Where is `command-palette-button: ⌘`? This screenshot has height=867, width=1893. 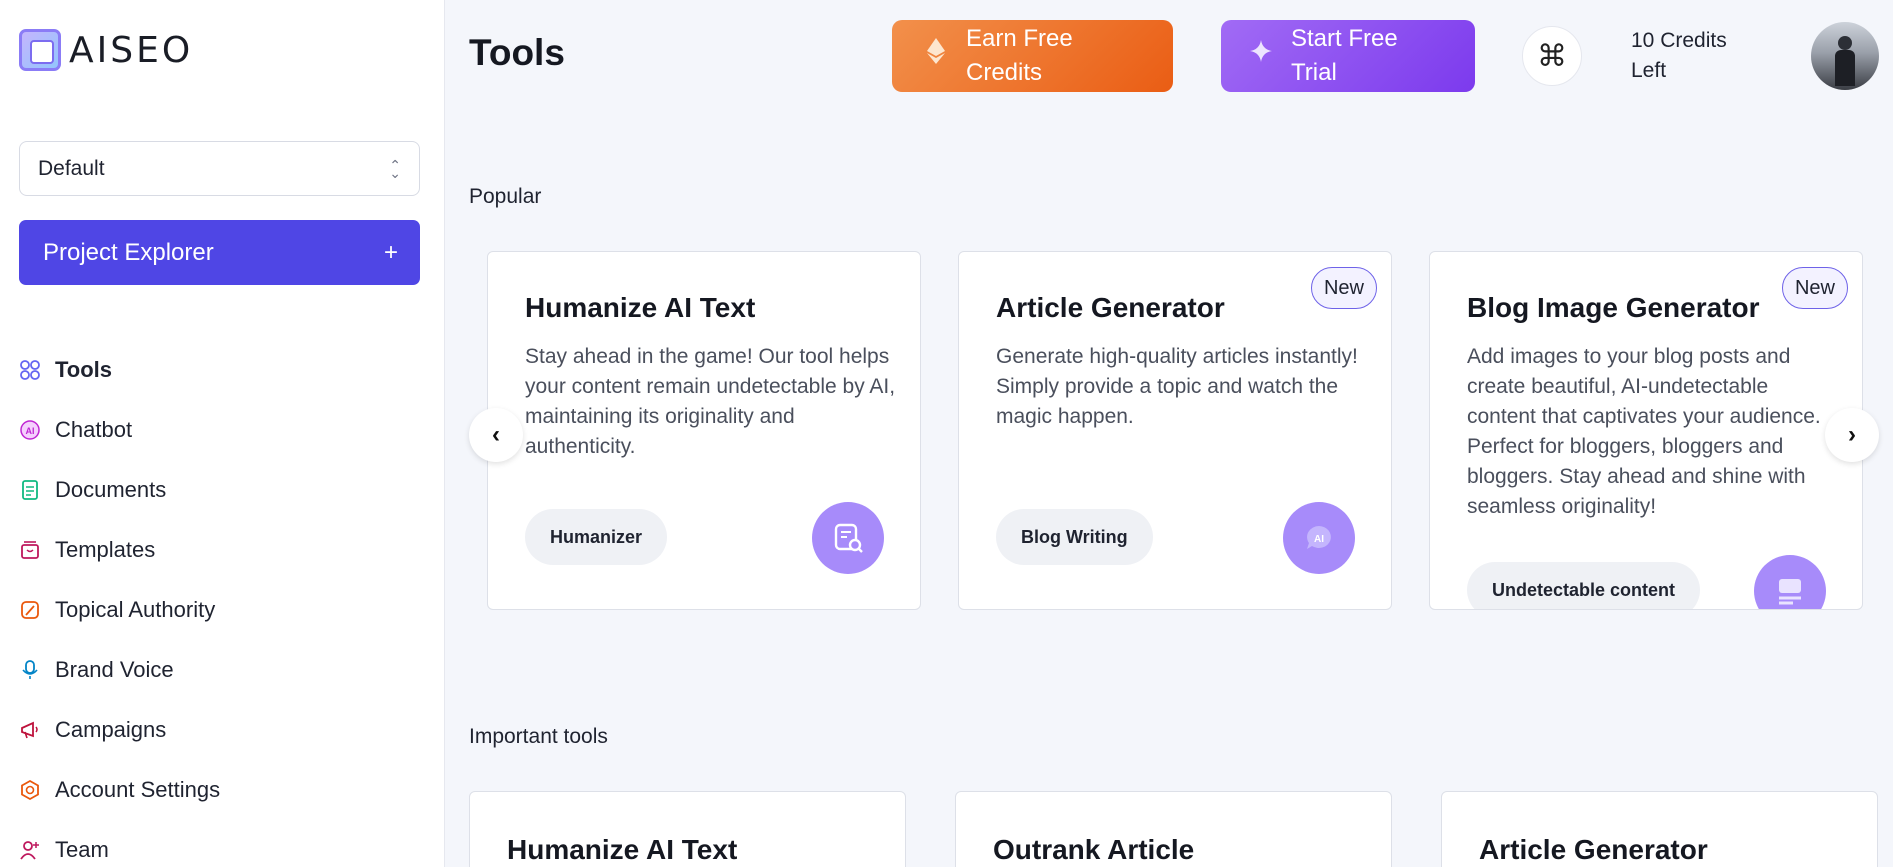 command-palette-button: ⌘ is located at coordinates (1552, 56).